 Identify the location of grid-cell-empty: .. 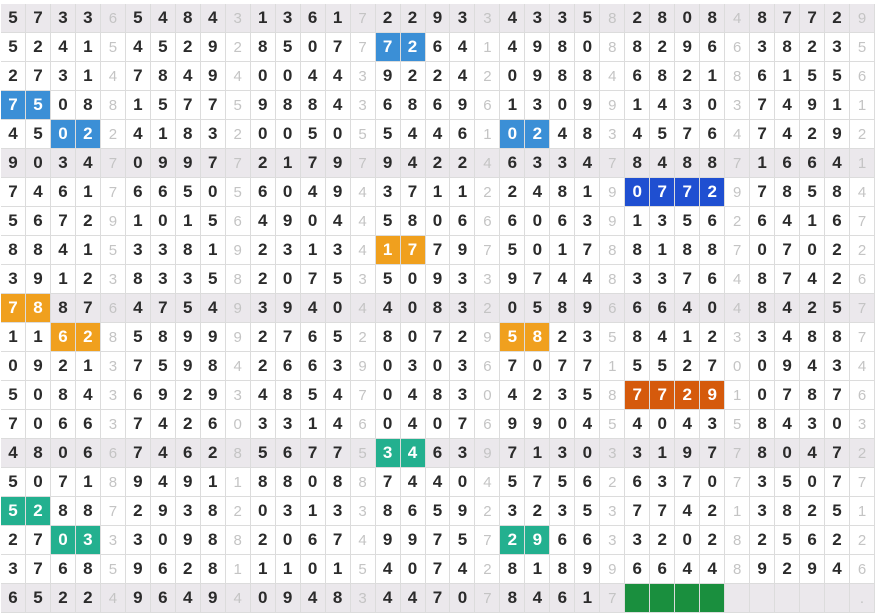
(862, 598).